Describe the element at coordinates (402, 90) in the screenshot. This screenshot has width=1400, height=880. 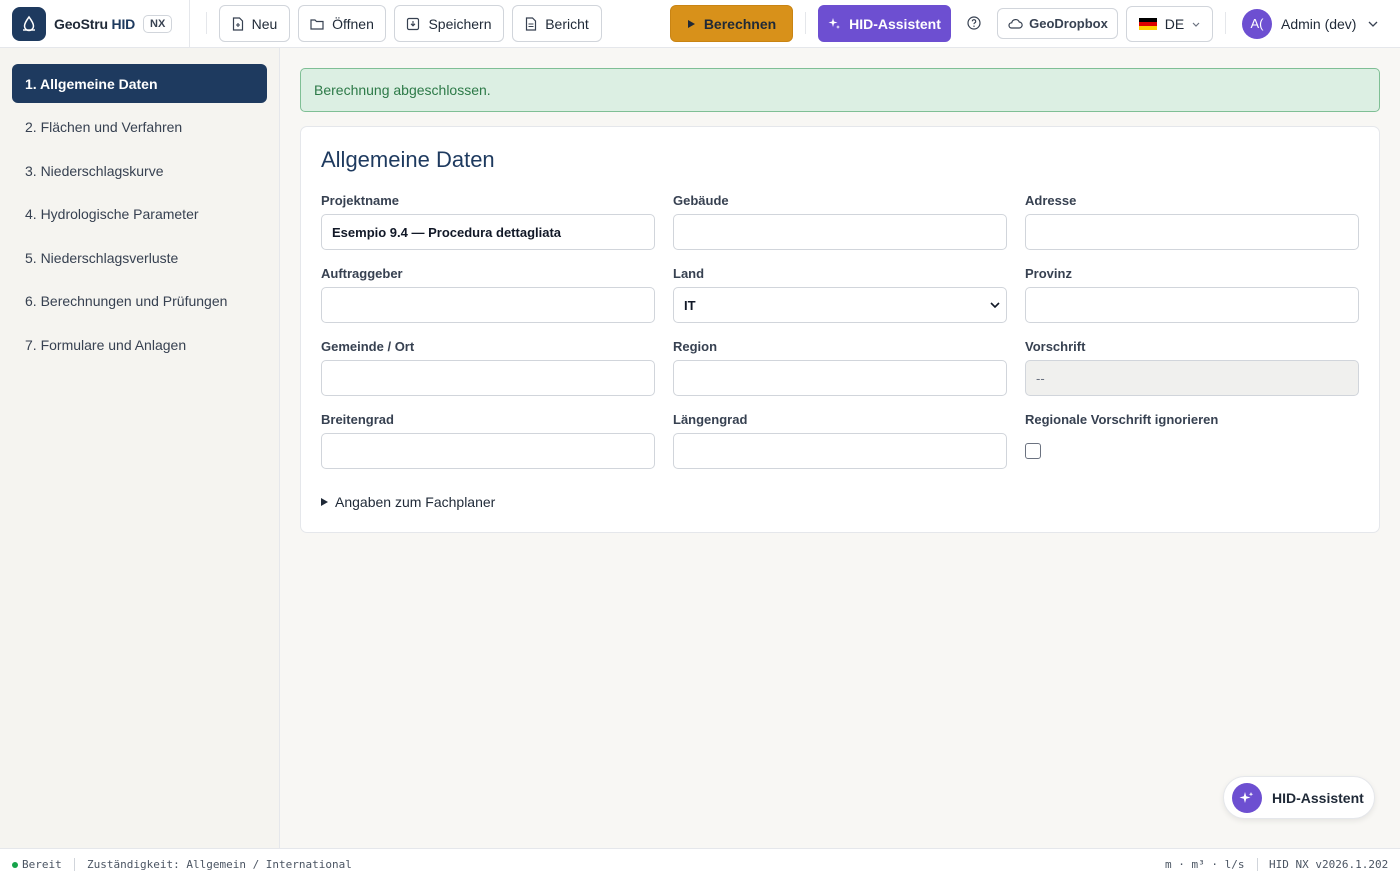
I see `alert-message: Berechnung abgeschlossen.` at that location.